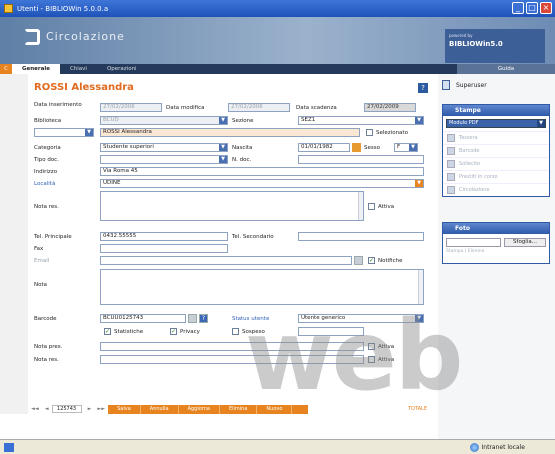 Image resolution: width=555 pixels, height=454 pixels. Describe the element at coordinates (476, 44) in the screenshot. I see `brand-name: BIBLIOWin5.0` at that location.